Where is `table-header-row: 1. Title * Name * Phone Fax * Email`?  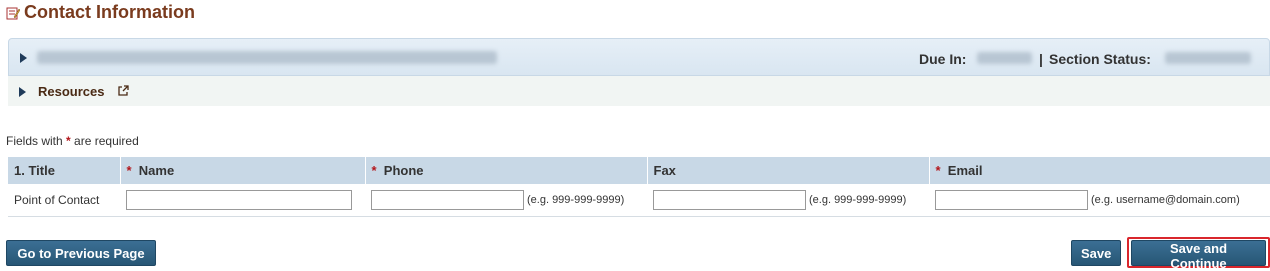 table-header-row: 1. Title * Name * Phone Fax * Email is located at coordinates (639, 170).